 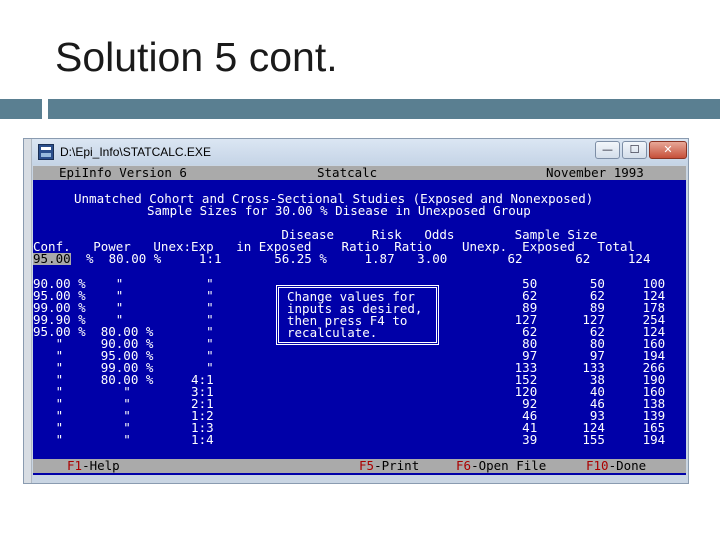 What do you see at coordinates (634, 150) in the screenshot?
I see `maximize-button: ☐` at bounding box center [634, 150].